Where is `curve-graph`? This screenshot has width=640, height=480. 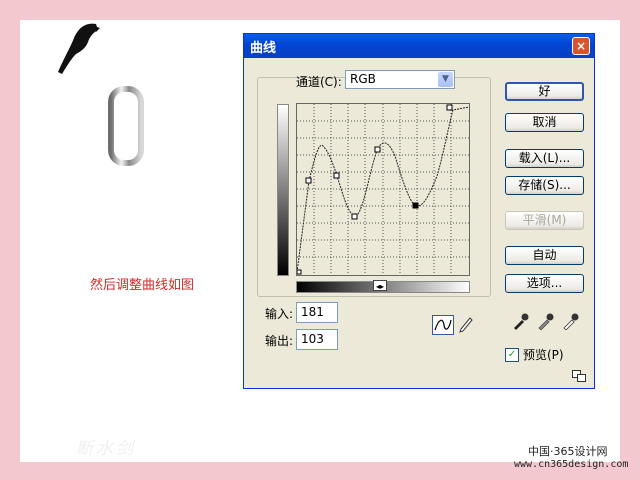 curve-graph is located at coordinates (383, 189).